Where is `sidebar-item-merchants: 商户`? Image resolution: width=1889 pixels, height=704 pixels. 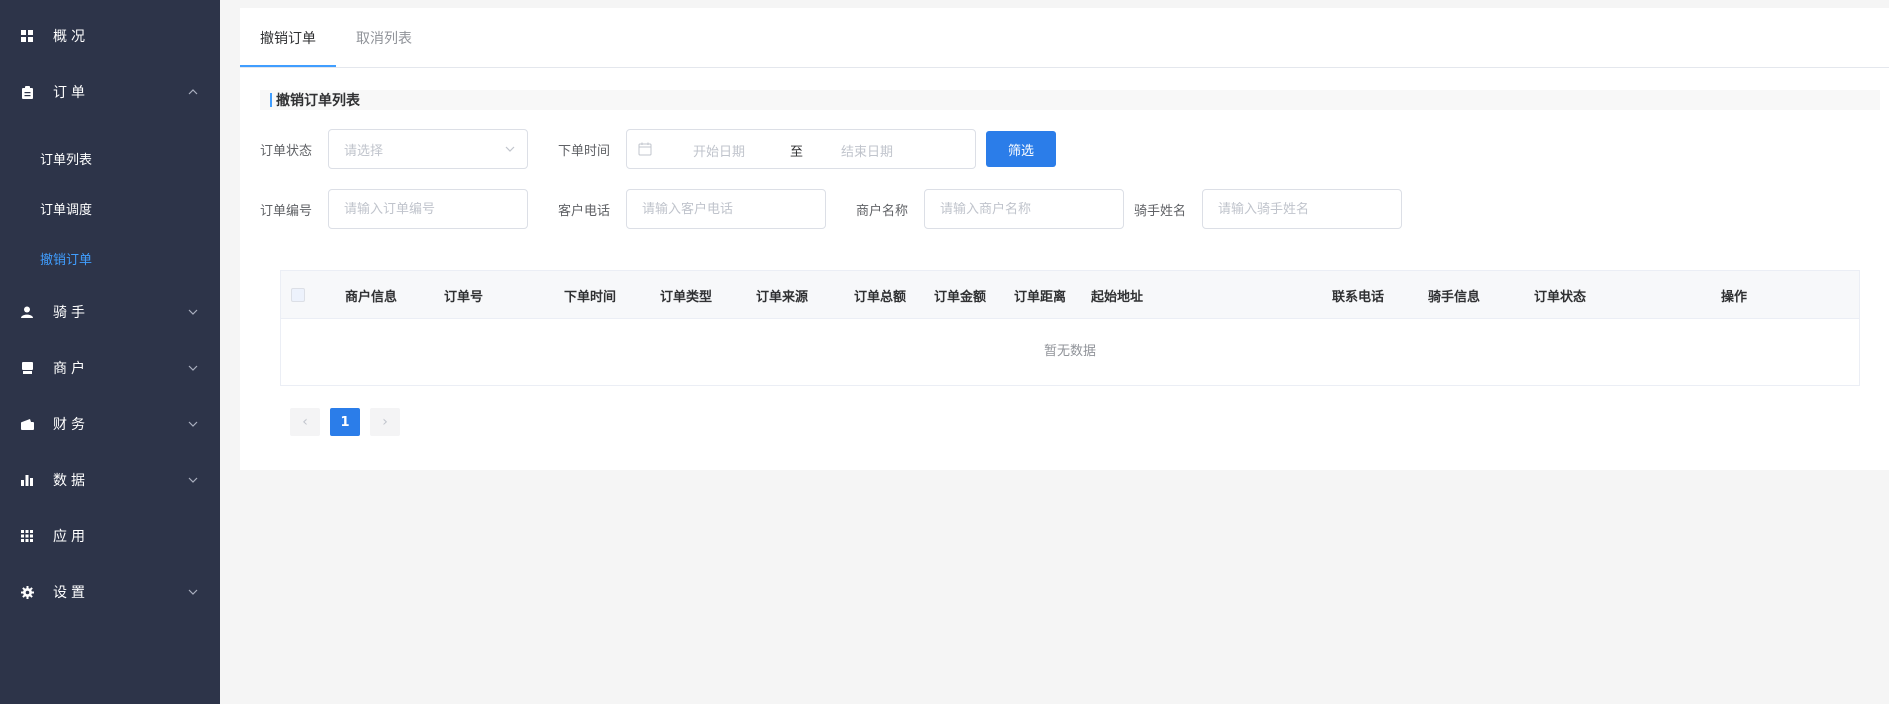
sidebar-item-merchants: 商户 is located at coordinates (110, 368).